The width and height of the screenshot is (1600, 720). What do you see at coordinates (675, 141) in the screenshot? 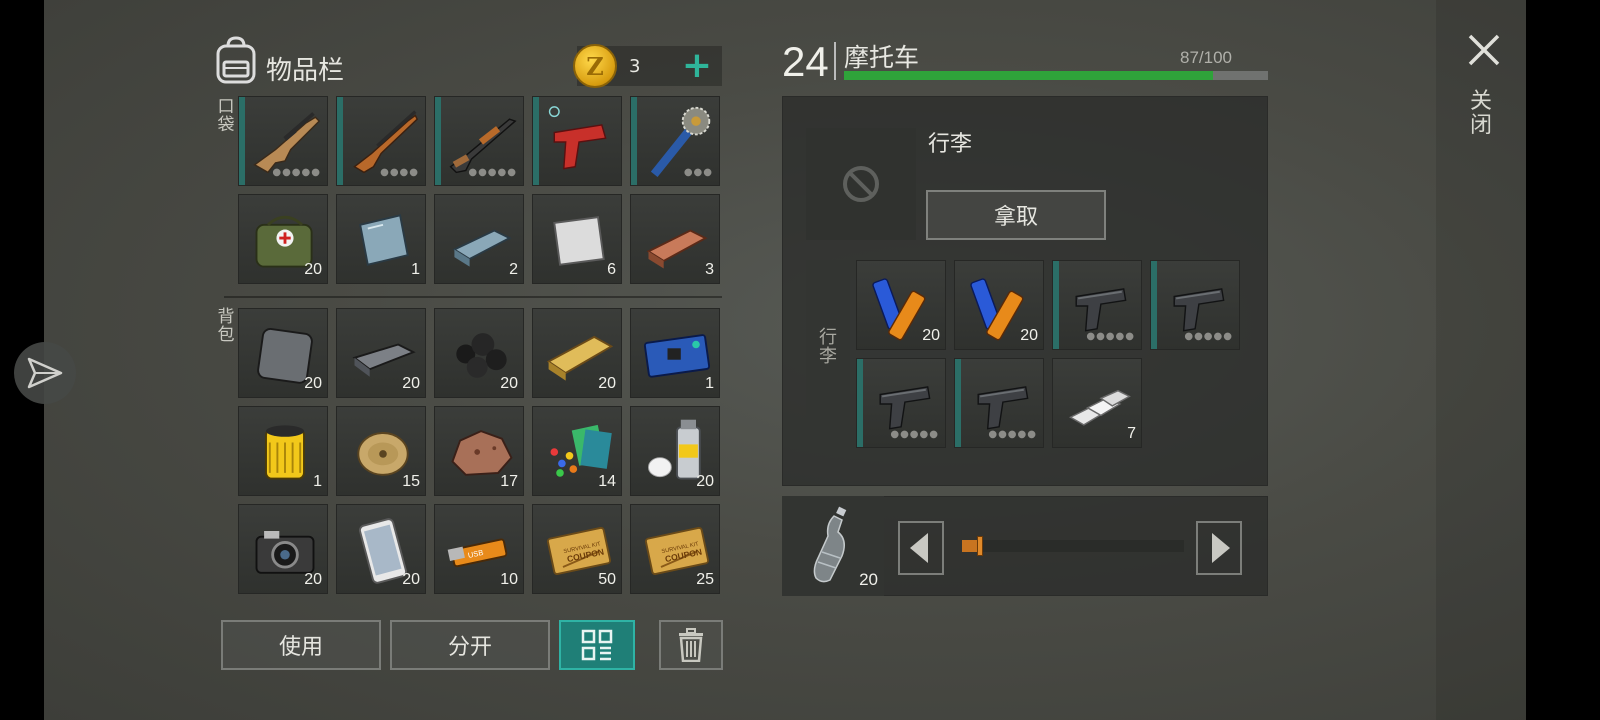
I see `pocket-slot-saw-mace: ●●●` at bounding box center [675, 141].